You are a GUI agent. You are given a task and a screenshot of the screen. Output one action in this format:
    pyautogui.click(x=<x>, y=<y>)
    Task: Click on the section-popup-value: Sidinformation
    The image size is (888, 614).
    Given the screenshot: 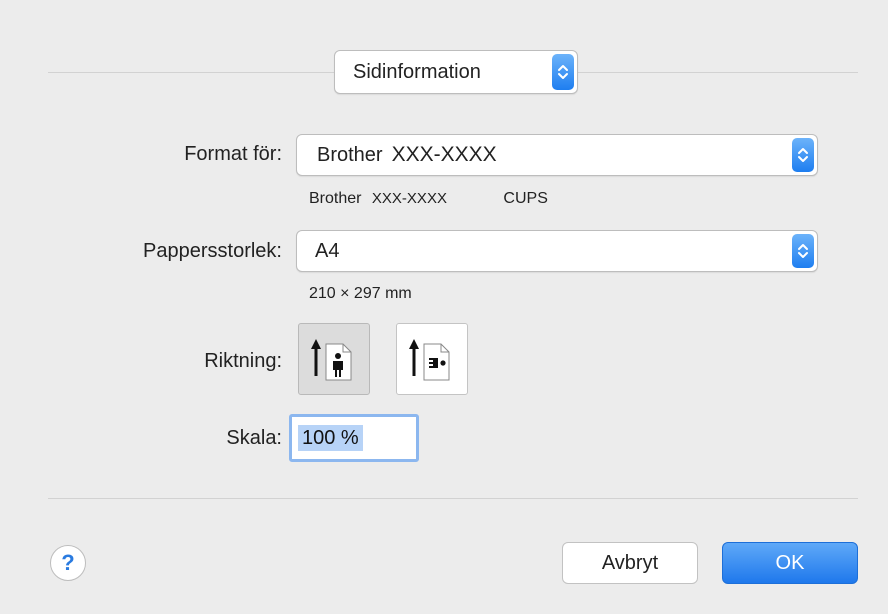 What is the action you would take?
    pyautogui.click(x=417, y=71)
    